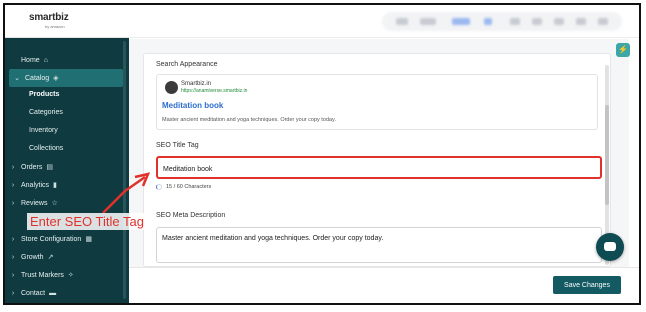  What do you see at coordinates (87, 221) in the screenshot?
I see `annotation-label: Enter SEO Title Tag` at bounding box center [87, 221].